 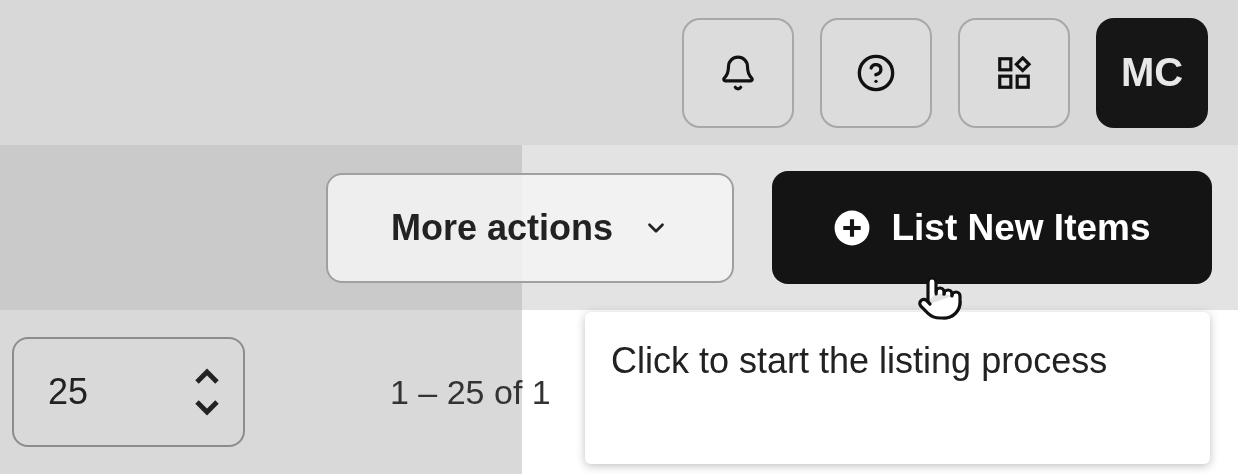 I want to click on shapes-icon, so click(x=1014, y=72).